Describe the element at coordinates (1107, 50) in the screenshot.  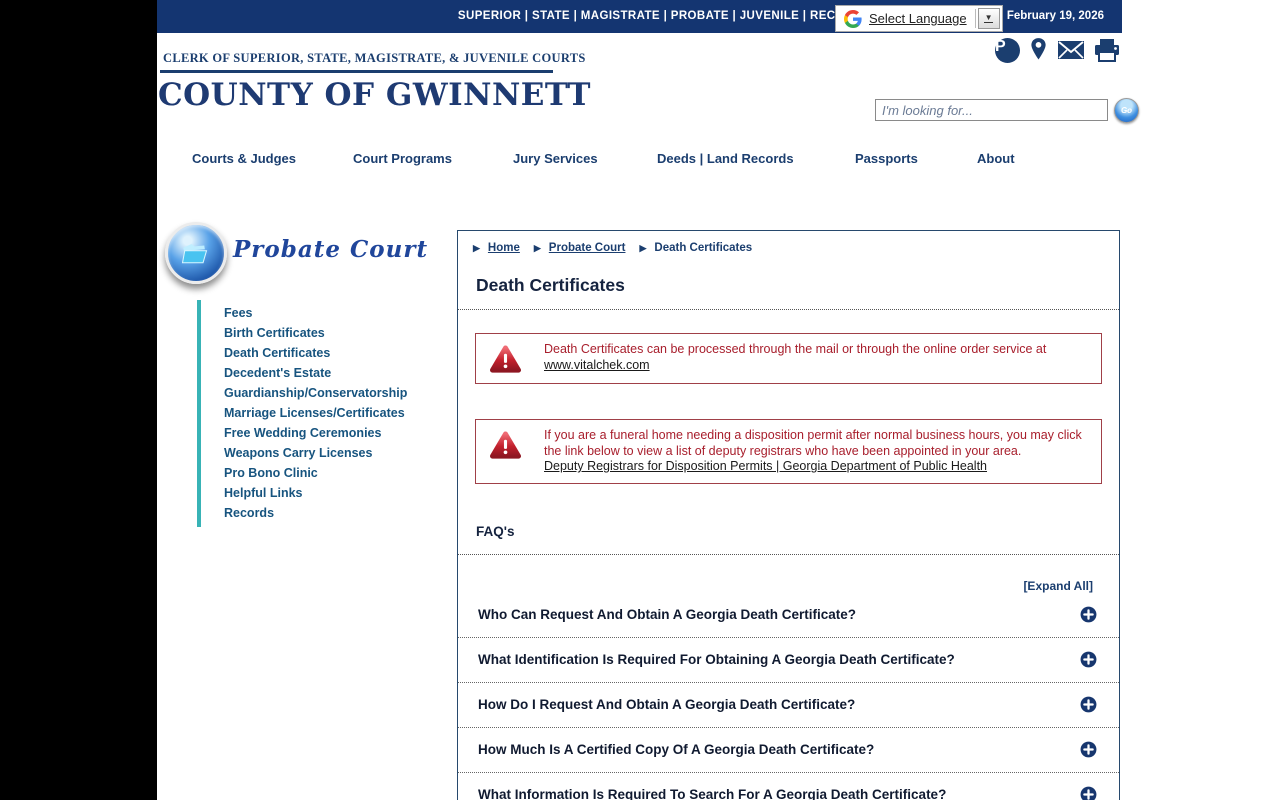
I see `print-icon` at that location.